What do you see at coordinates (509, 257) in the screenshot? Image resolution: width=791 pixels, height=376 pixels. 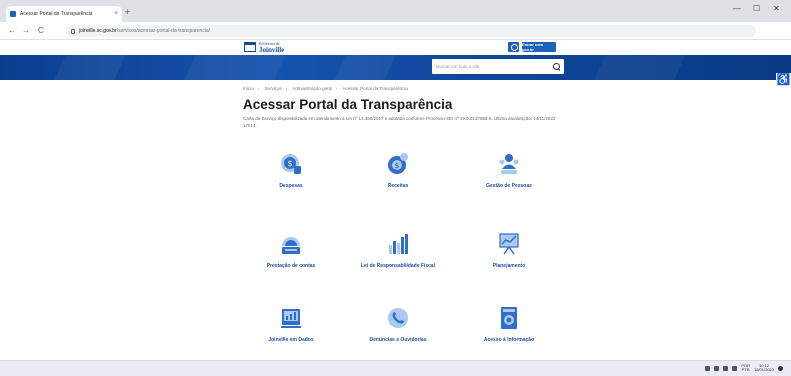 I see `card-planejamento: Planejamento` at bounding box center [509, 257].